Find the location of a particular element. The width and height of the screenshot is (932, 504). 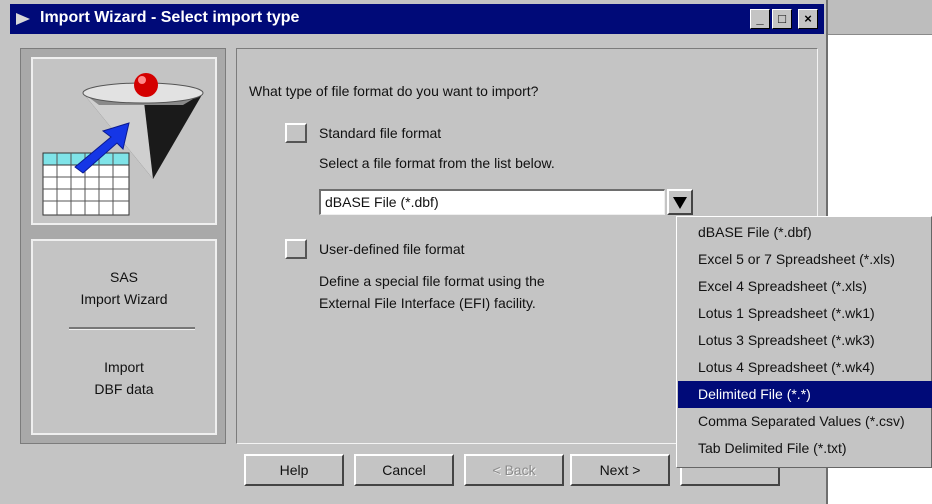

format-option-tab-delimited: Tab Delimited File (*.txt) is located at coordinates (805, 448).